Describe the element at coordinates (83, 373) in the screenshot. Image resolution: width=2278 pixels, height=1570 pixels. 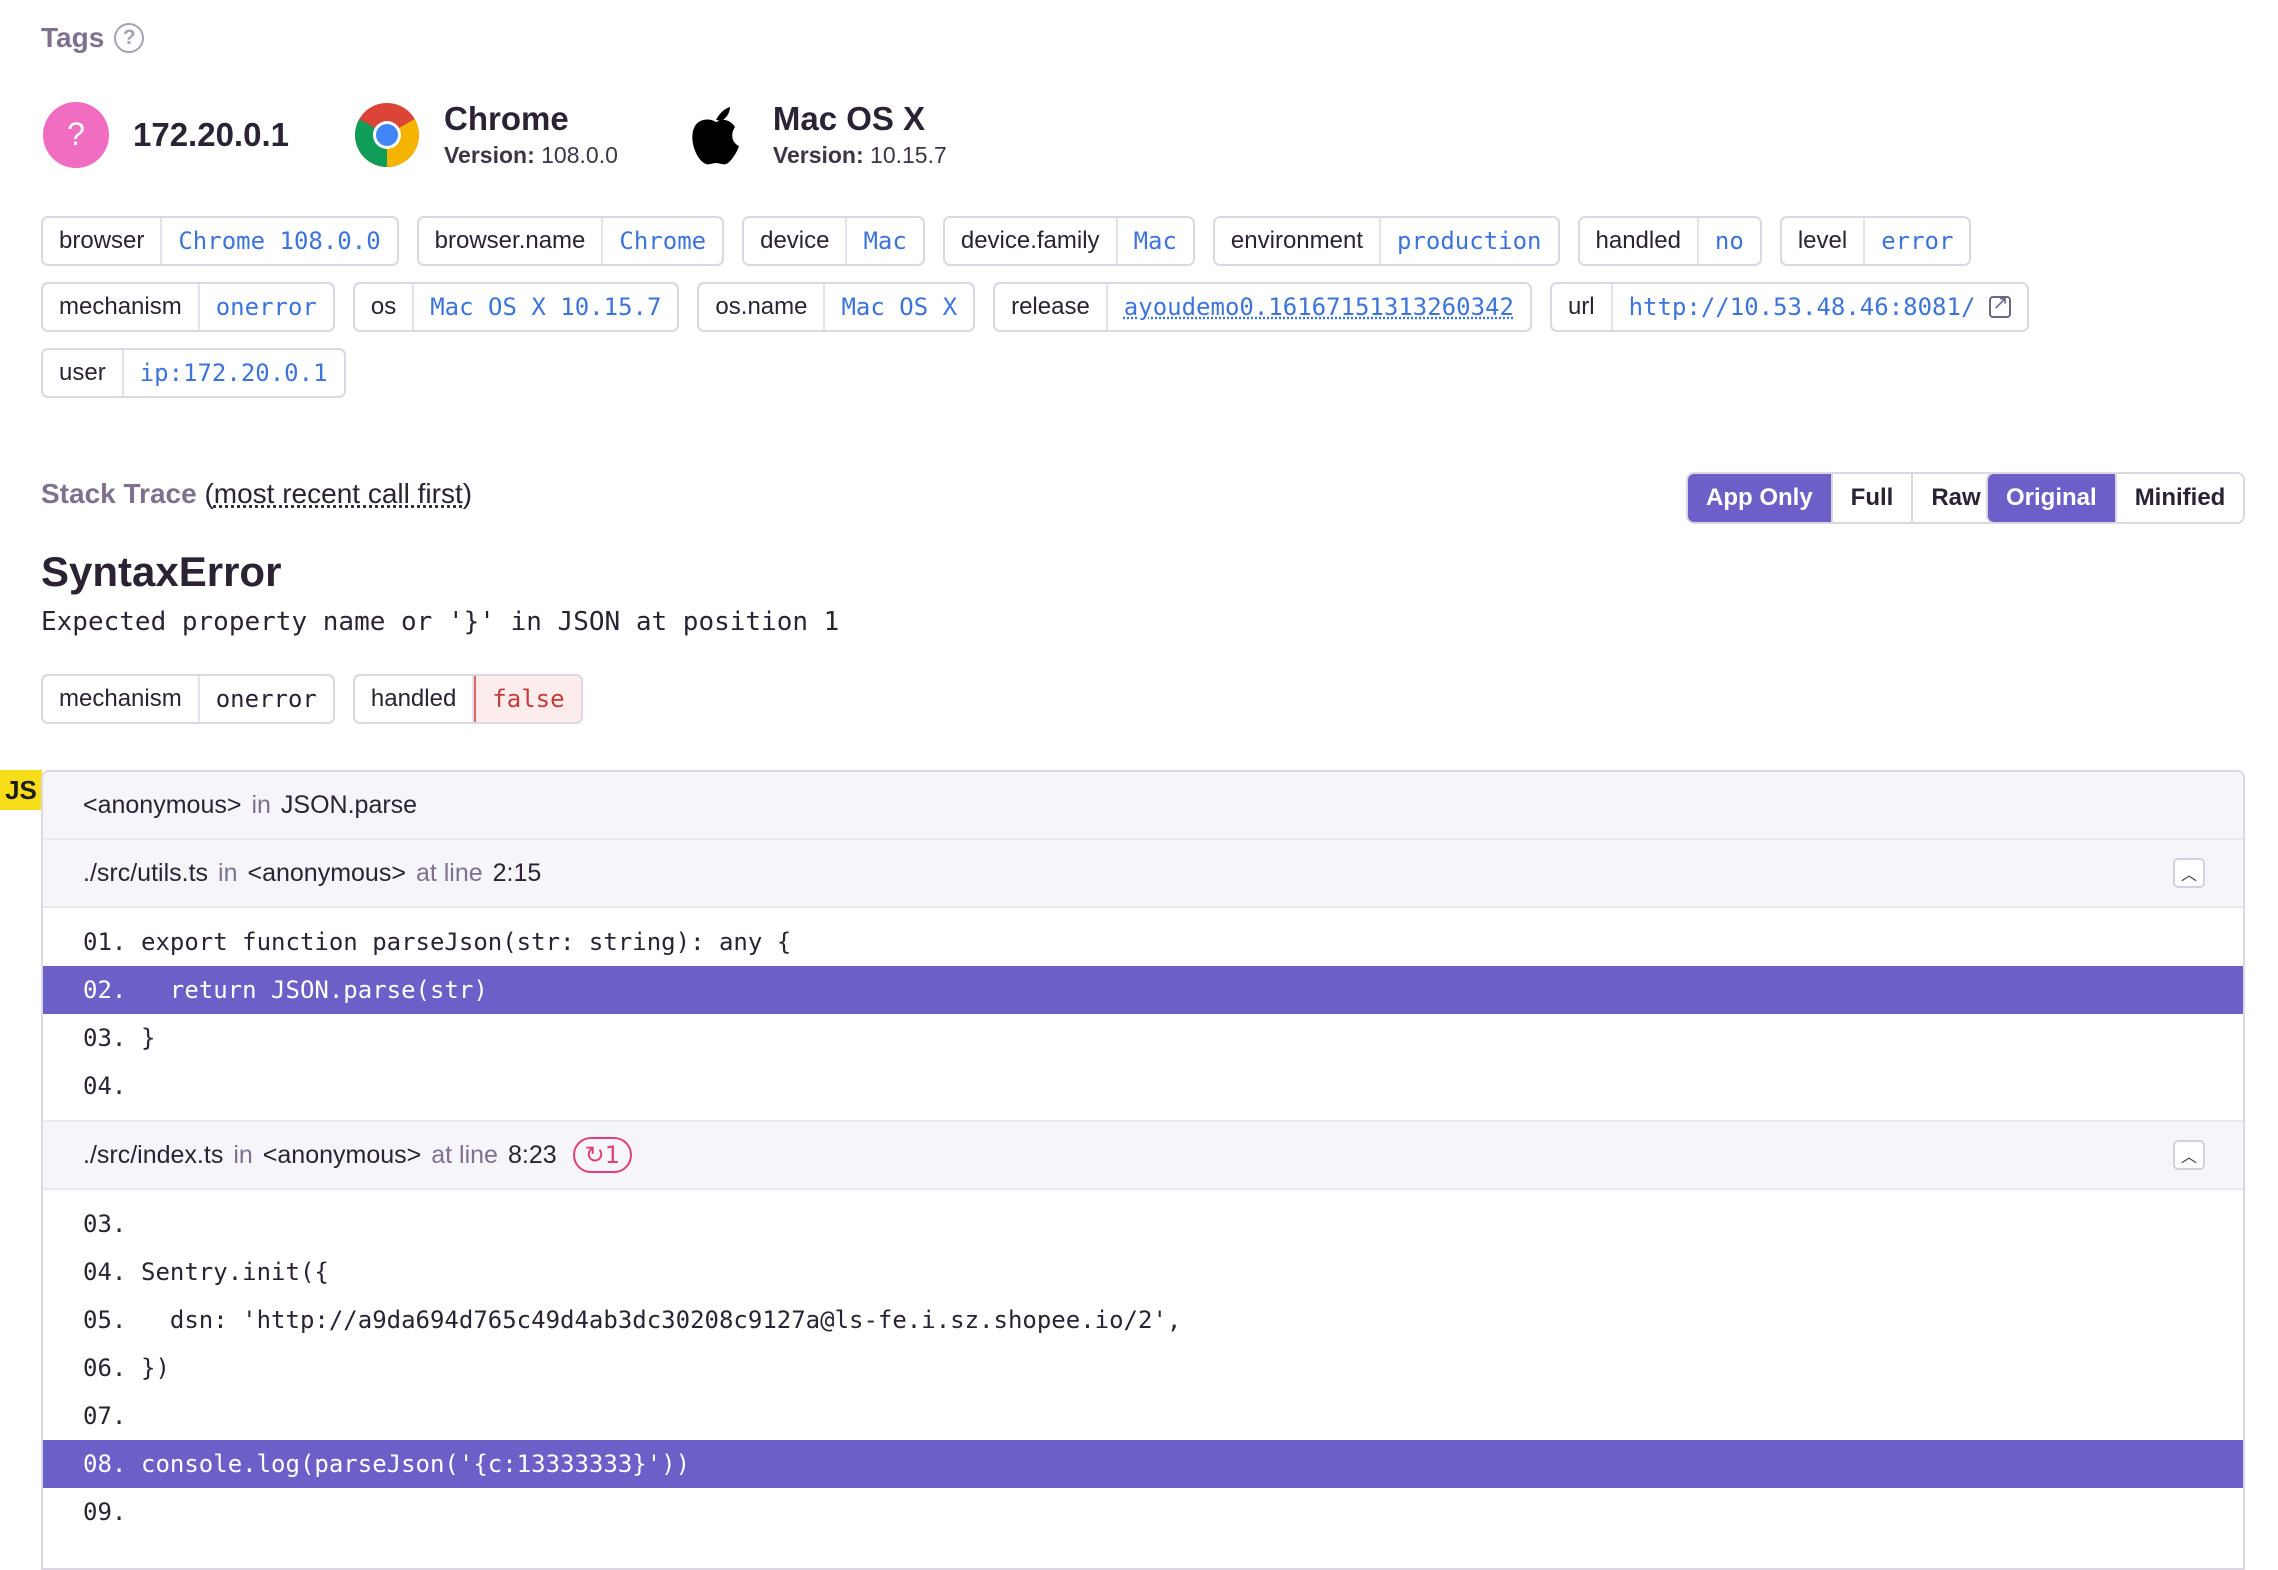
I see `tag-key: user` at that location.